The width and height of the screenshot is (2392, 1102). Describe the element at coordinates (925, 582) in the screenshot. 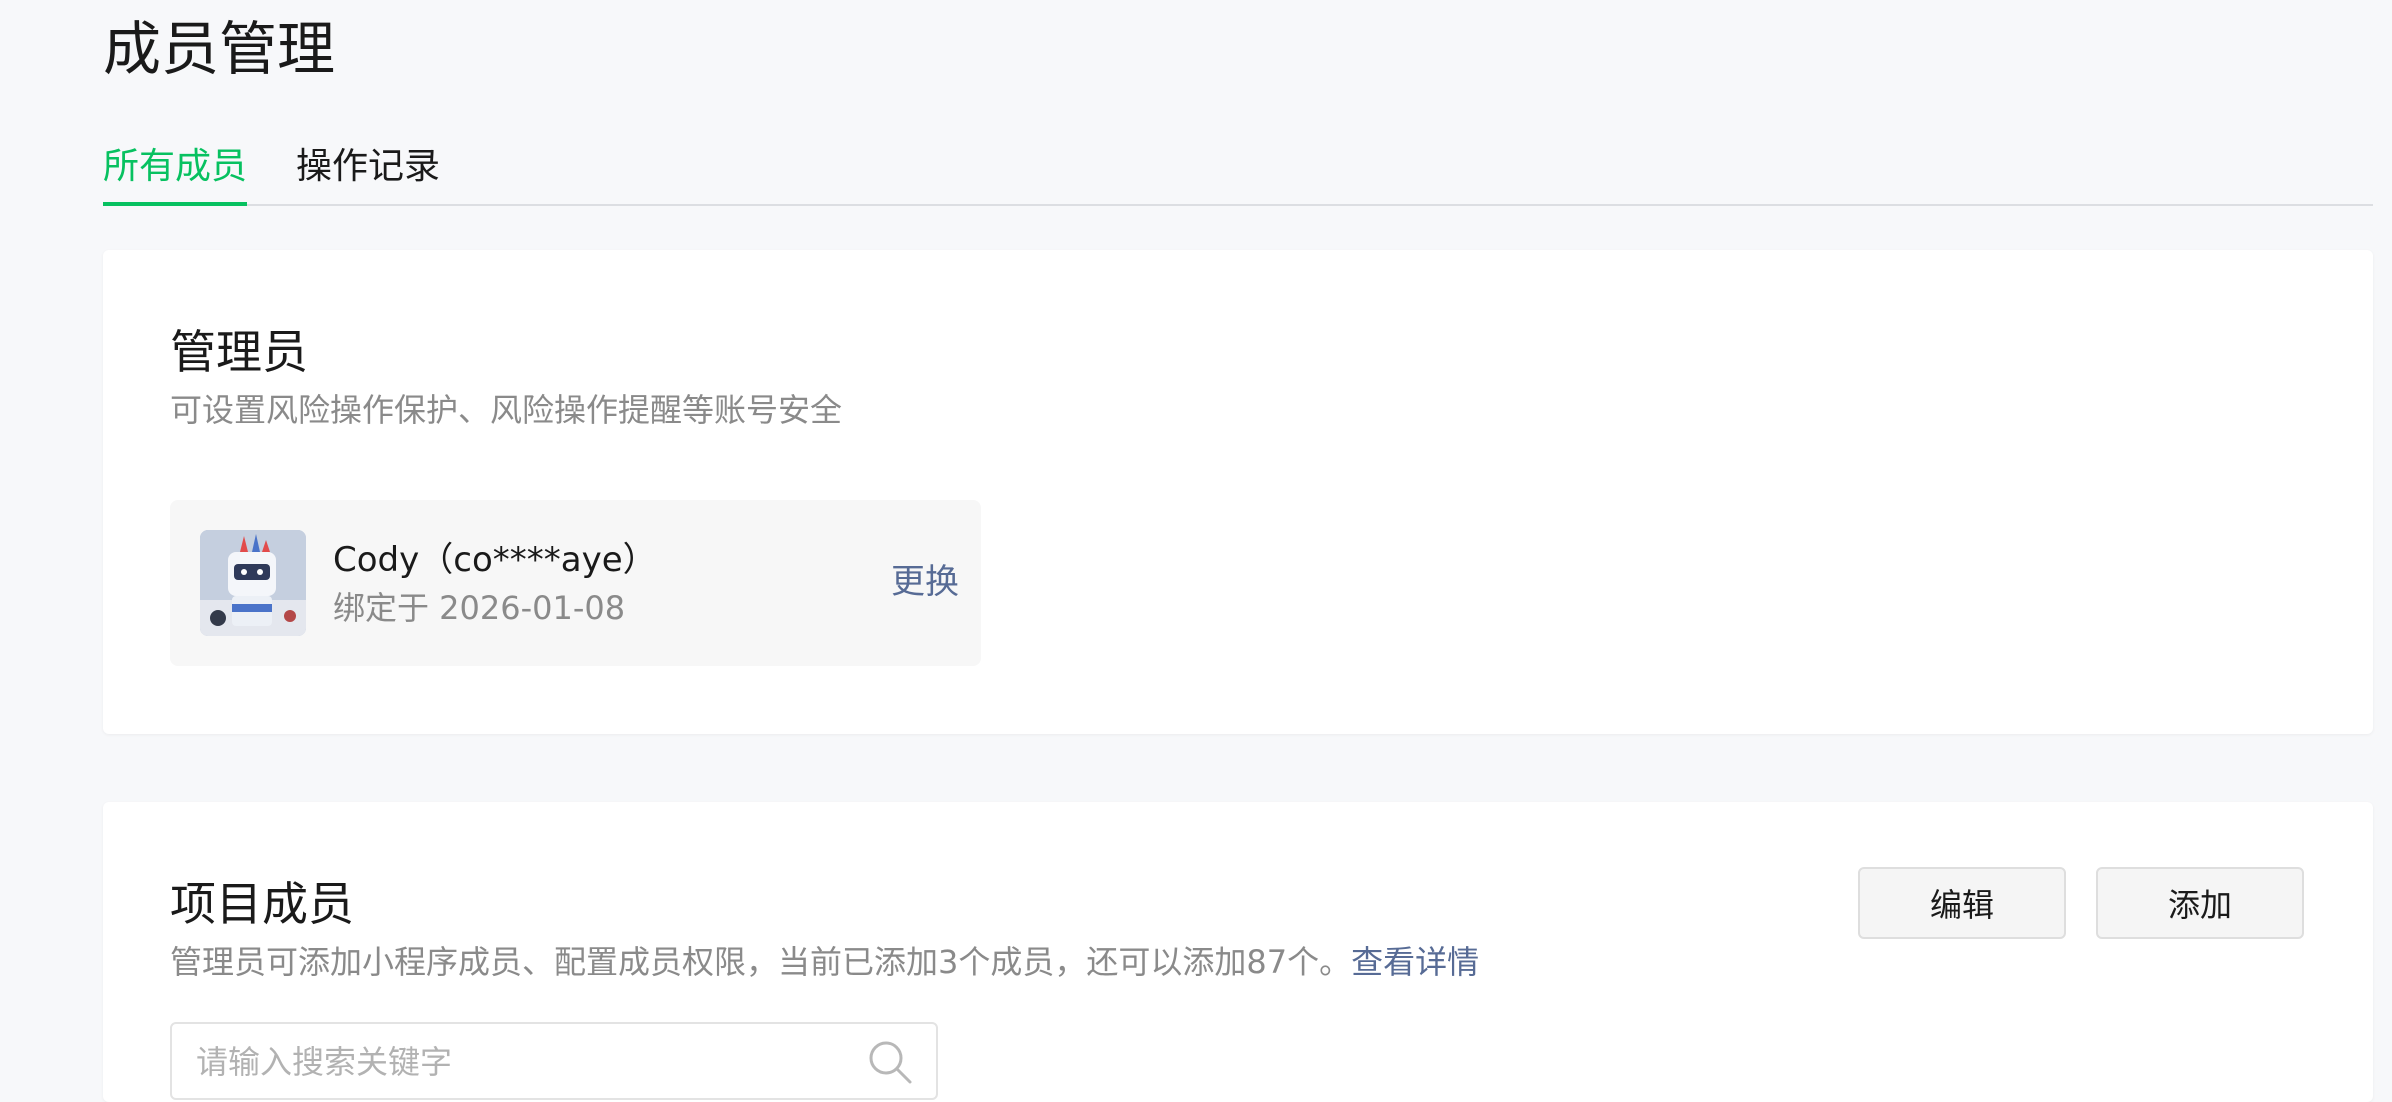

I see `change-admin-link: 更换` at that location.